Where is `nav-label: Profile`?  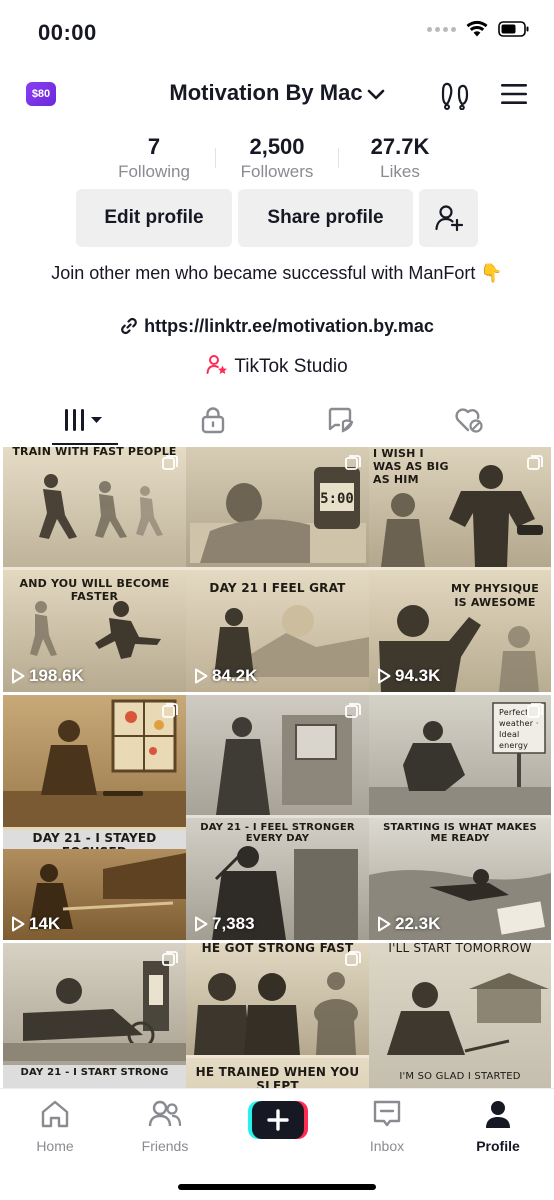 nav-label: Profile is located at coordinates (498, 1146).